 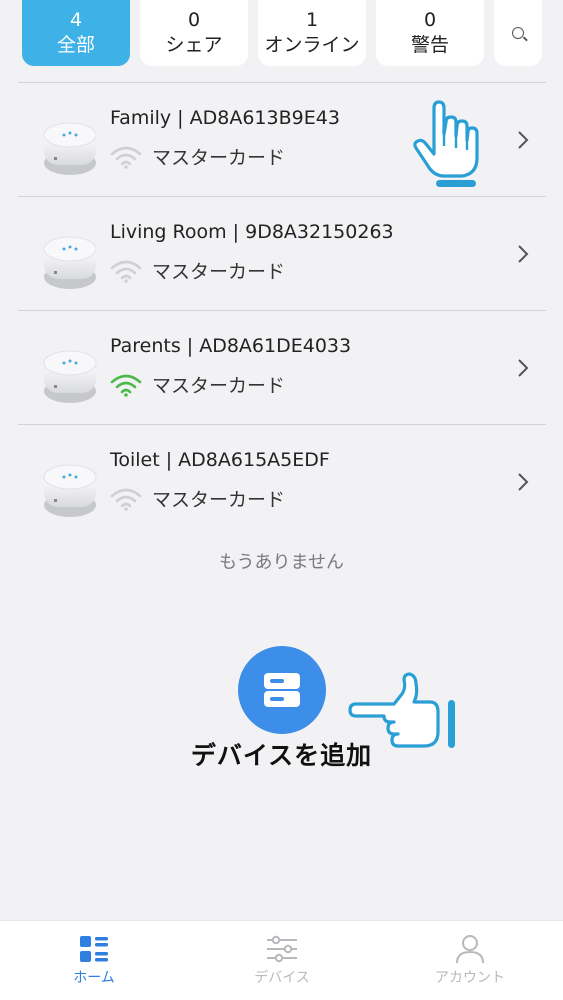 What do you see at coordinates (430, 33) in the screenshot?
I see `tab-warning: 0 警告` at bounding box center [430, 33].